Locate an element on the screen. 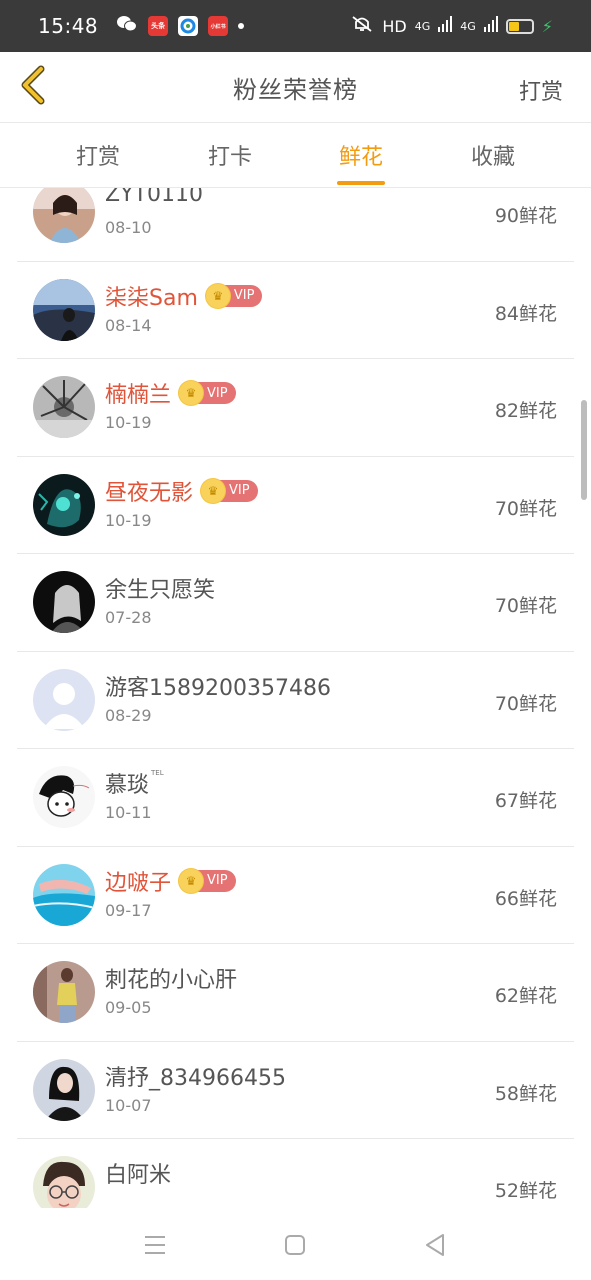 The height and width of the screenshot is (1280, 591). fan-date: 07-28 is located at coordinates (128, 617).